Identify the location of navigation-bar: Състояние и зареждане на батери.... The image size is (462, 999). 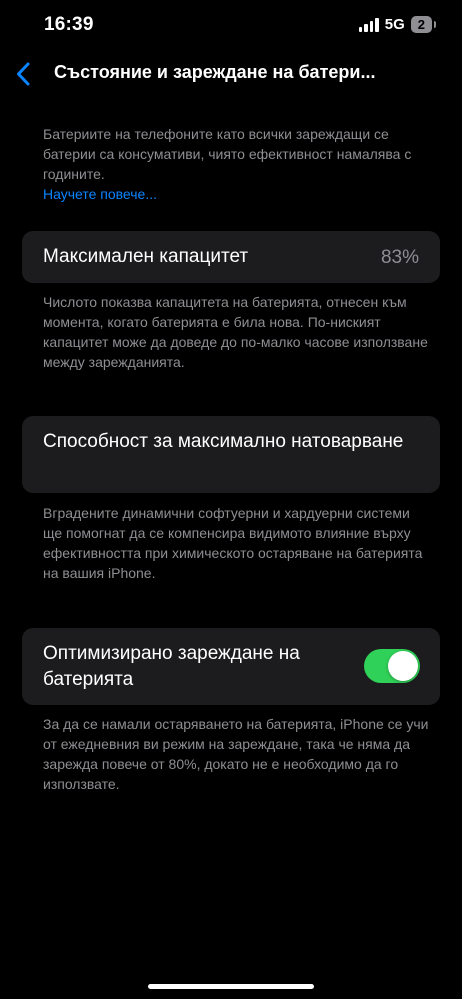
(231, 74).